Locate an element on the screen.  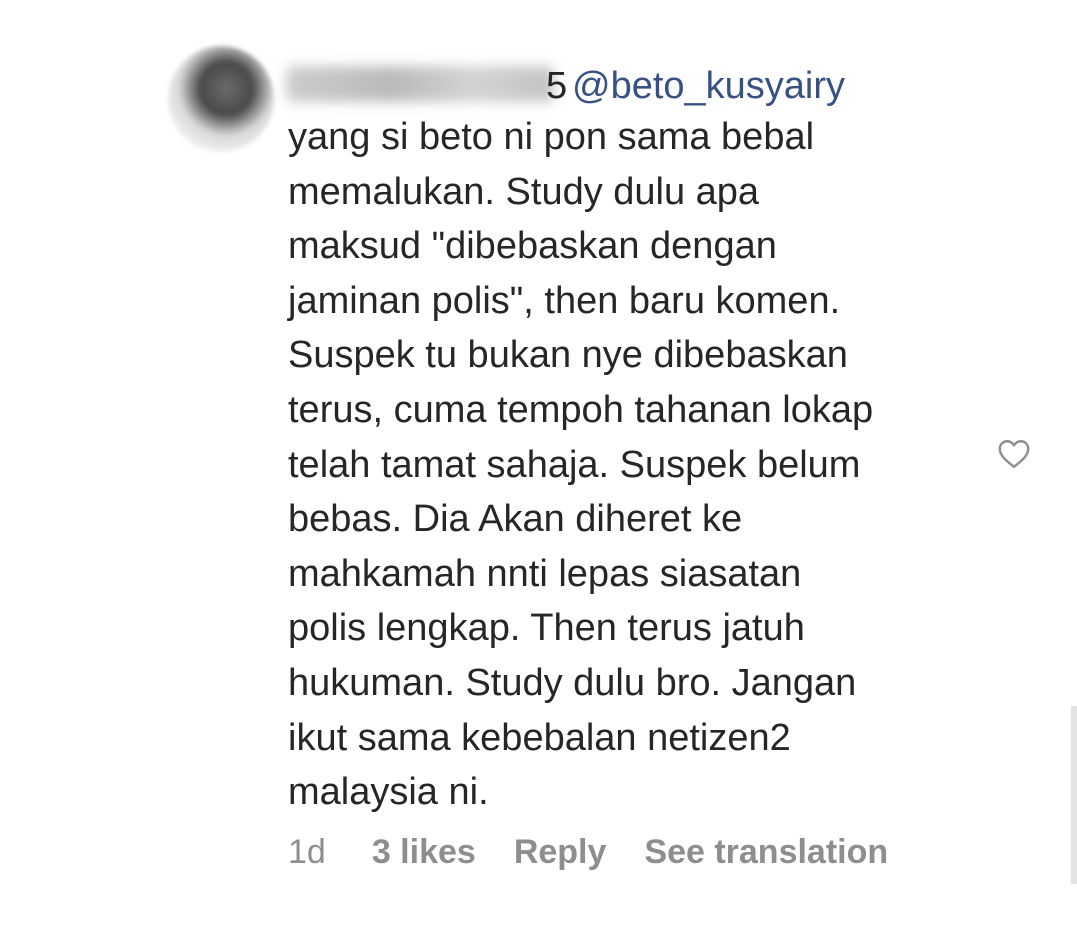
username-tail: 5 is located at coordinates (557, 86).